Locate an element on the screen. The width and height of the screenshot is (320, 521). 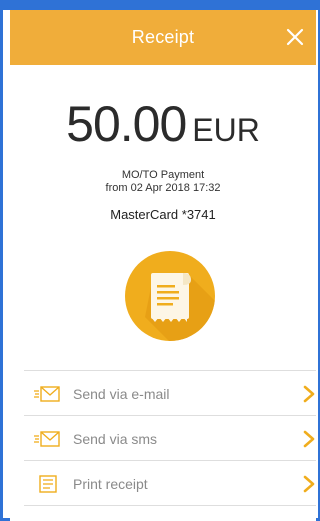
close-button is located at coordinates (295, 37).